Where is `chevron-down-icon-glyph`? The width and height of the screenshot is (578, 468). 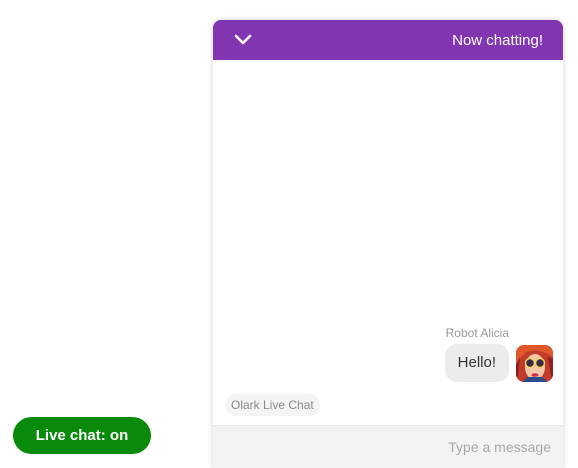 chevron-down-icon-glyph is located at coordinates (243, 39).